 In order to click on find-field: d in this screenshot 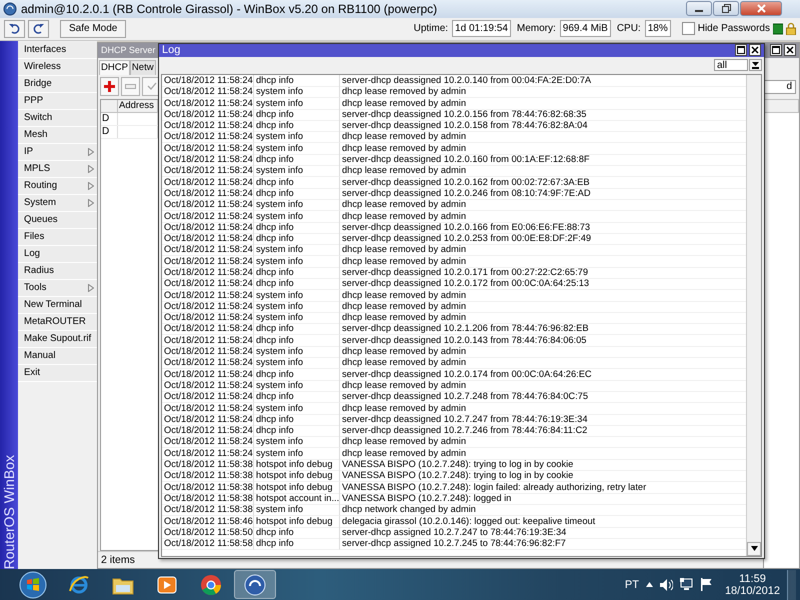, I will do `click(779, 87)`.